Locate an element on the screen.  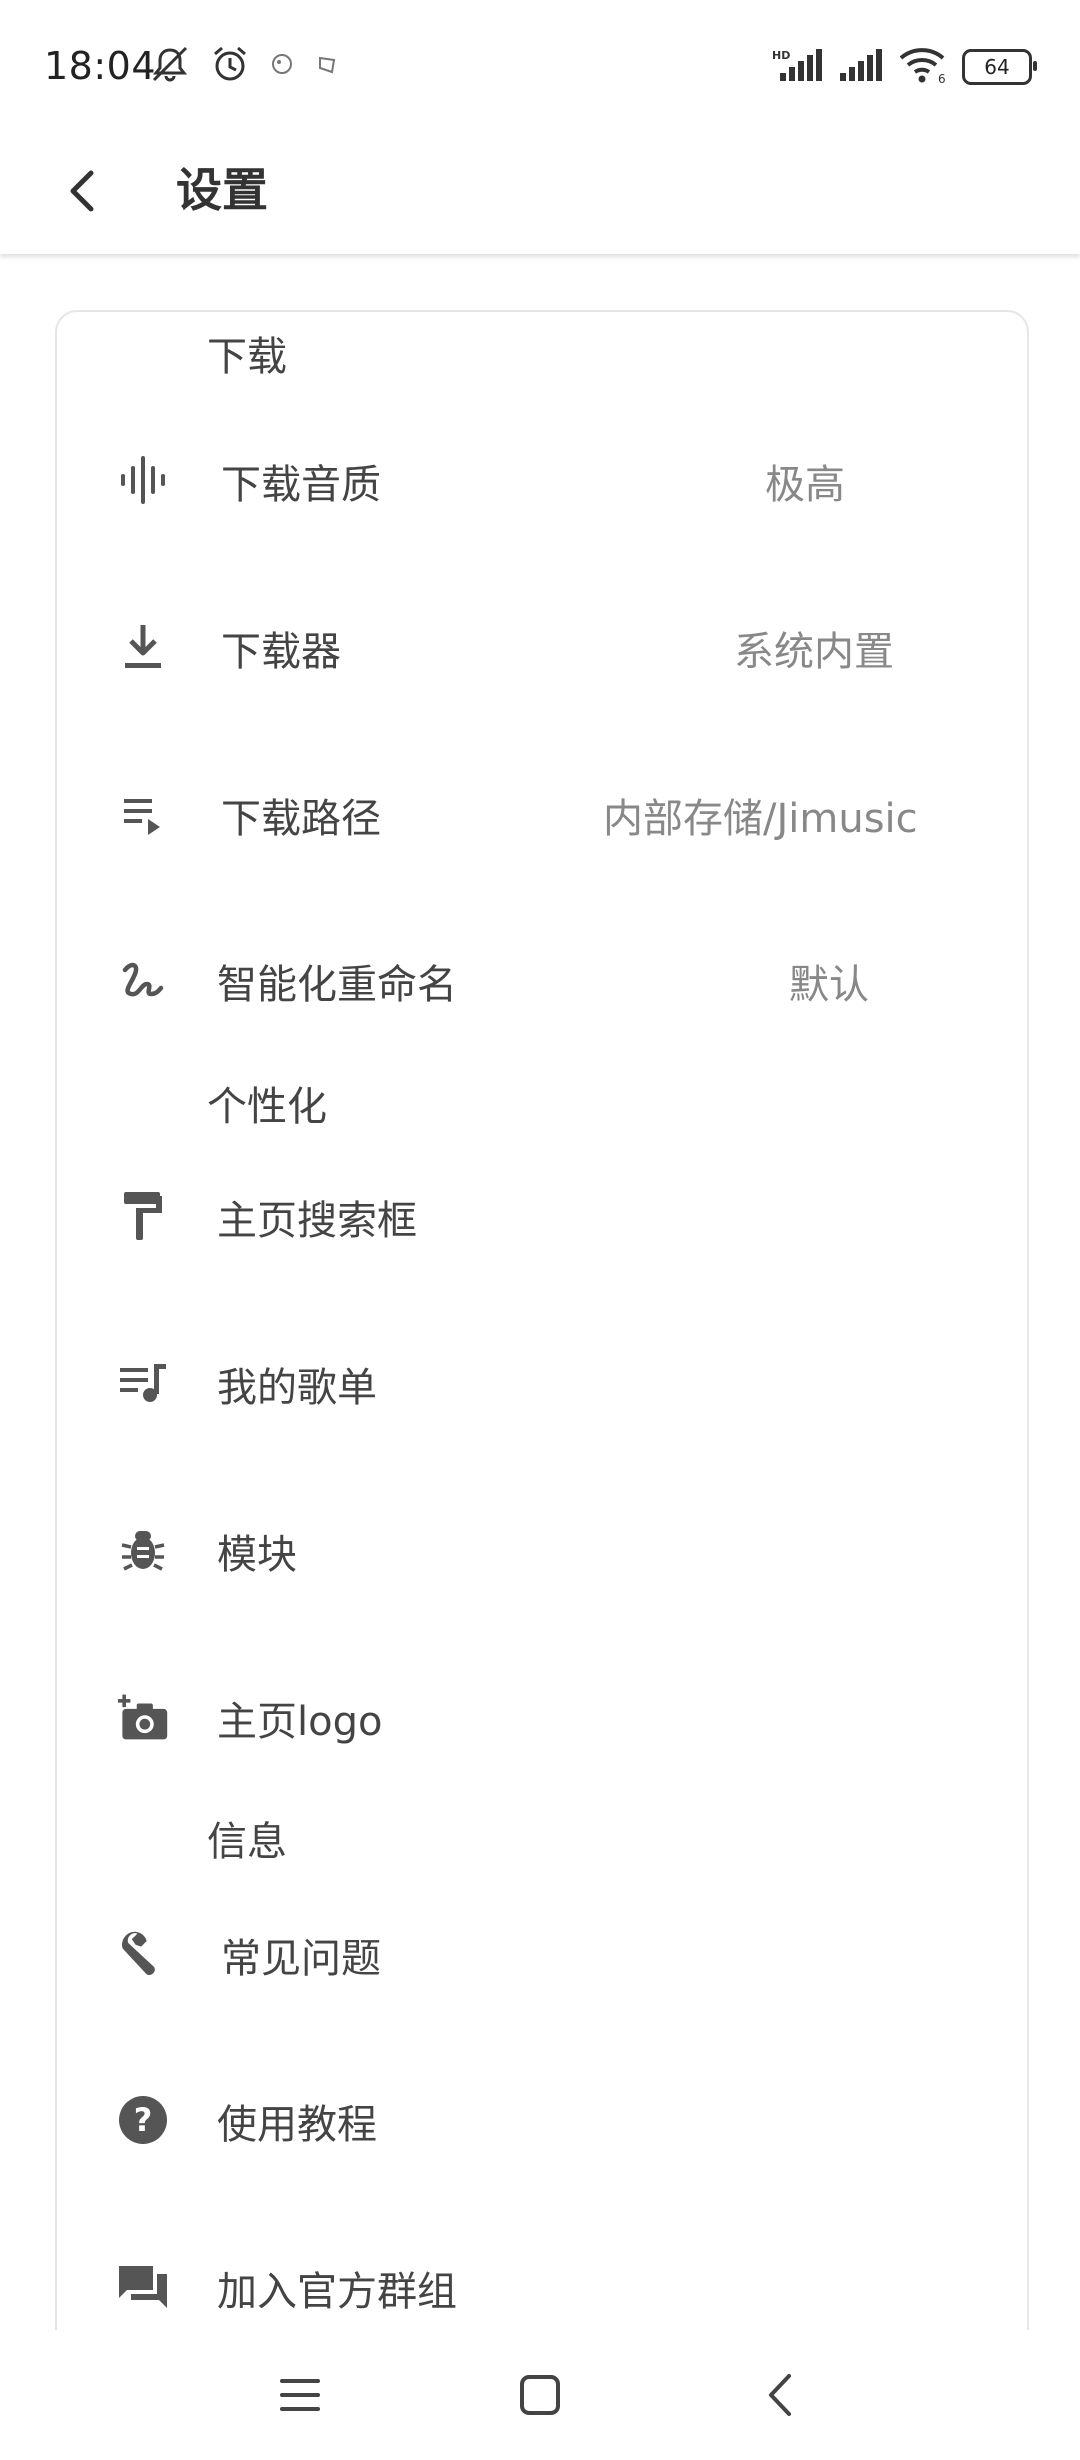
back-button is located at coordinates (83, 191).